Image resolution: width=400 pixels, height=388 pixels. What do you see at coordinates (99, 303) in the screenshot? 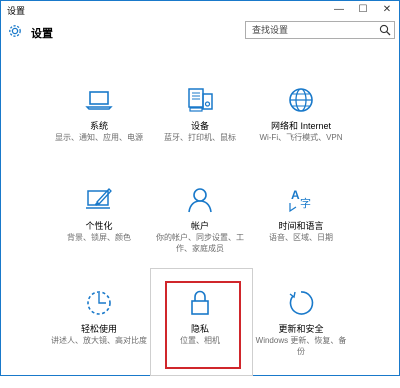
I see `ease-of-access-icon` at bounding box center [99, 303].